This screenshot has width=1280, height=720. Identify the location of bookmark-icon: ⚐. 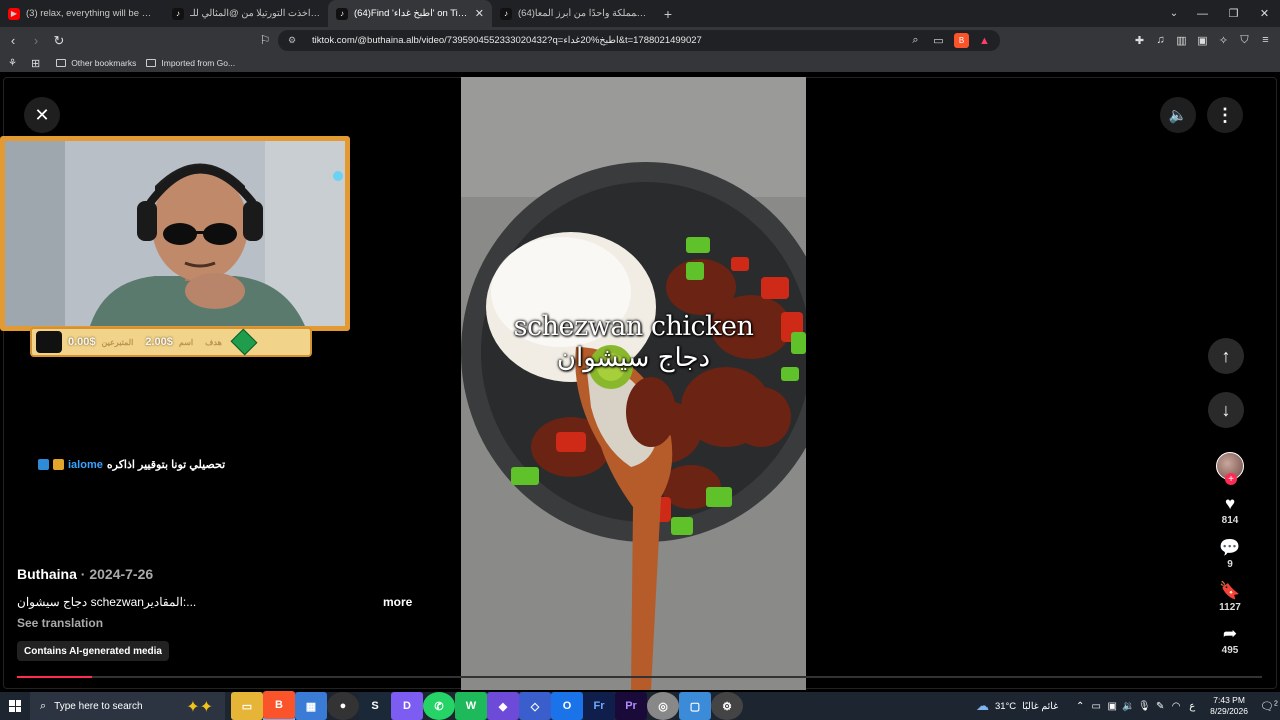
(265, 40).